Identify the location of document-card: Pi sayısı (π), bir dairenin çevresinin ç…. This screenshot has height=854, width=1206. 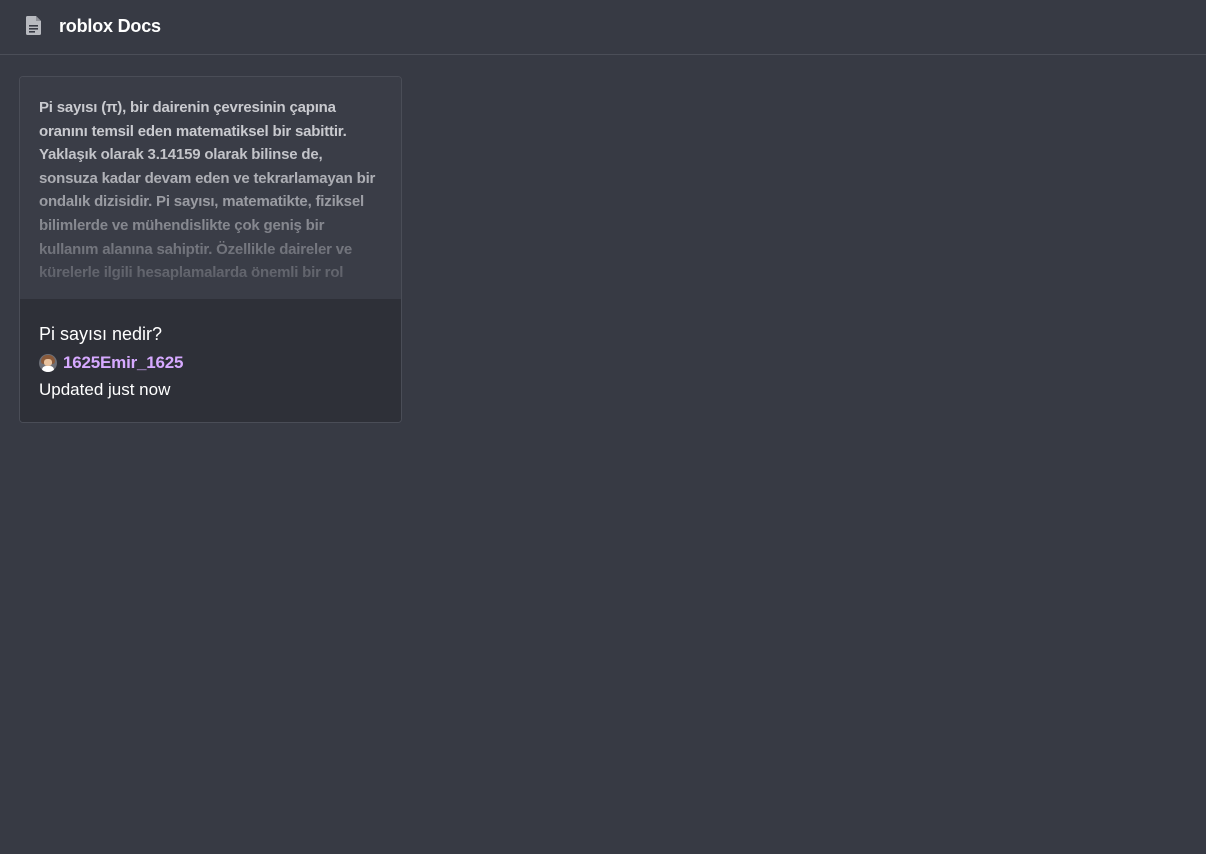
(210, 249).